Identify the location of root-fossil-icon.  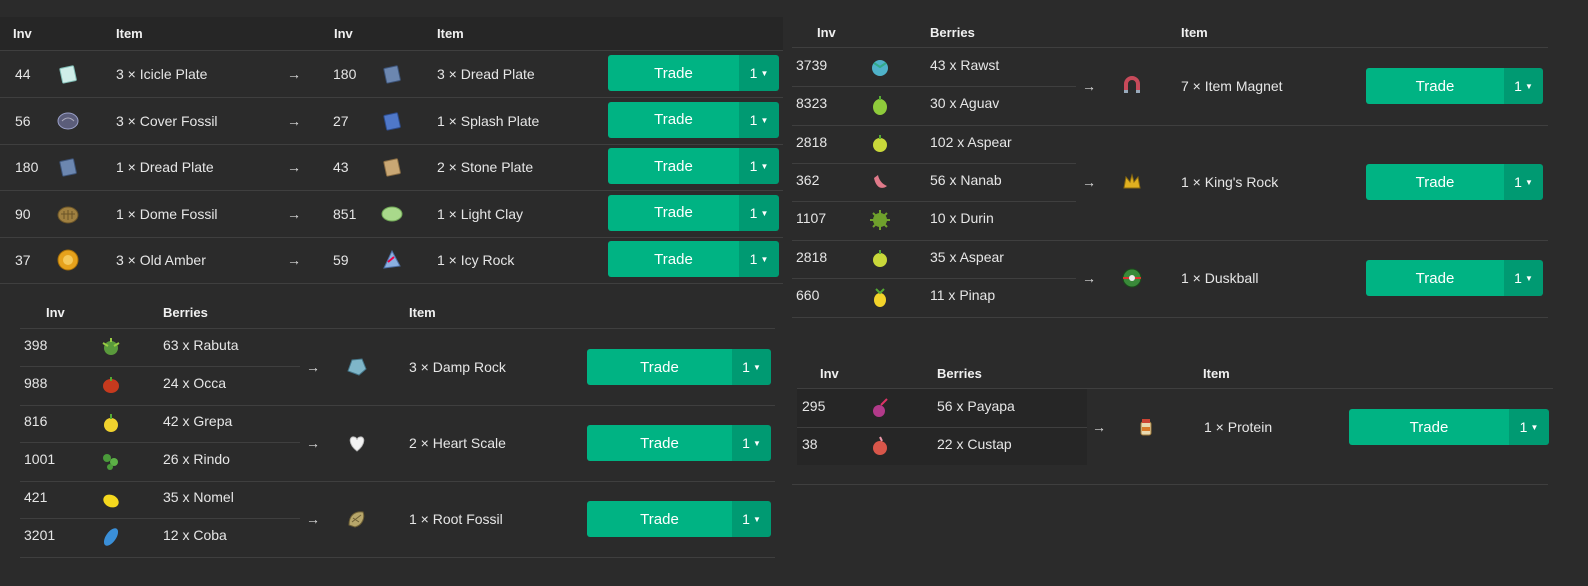
(357, 519).